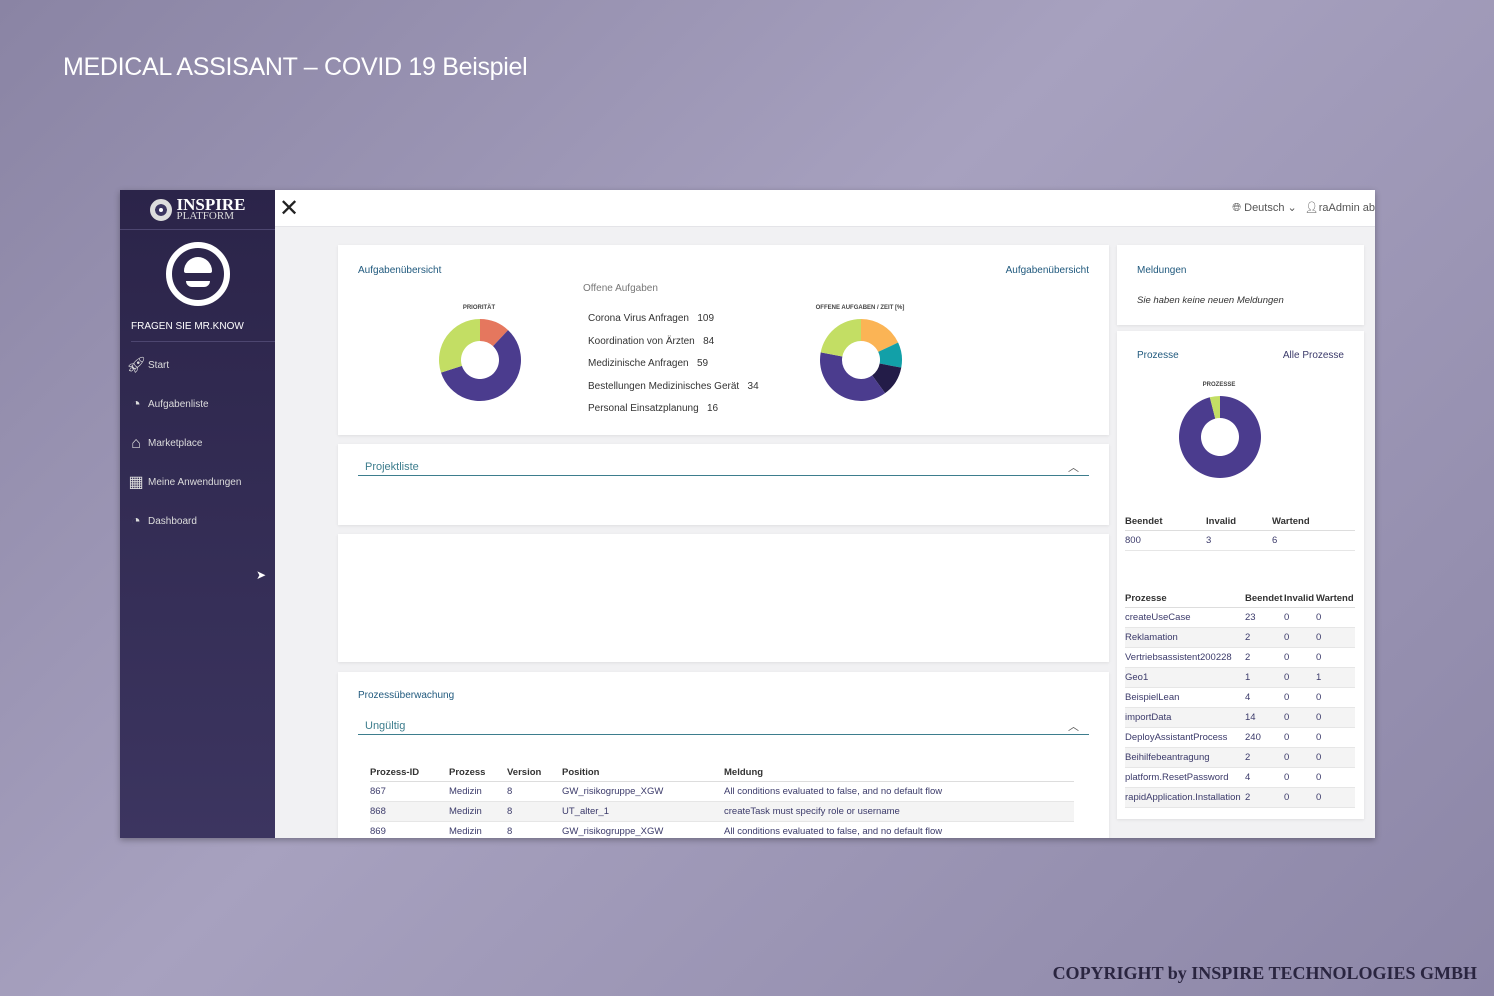 This screenshot has width=1494, height=996. What do you see at coordinates (197, 365) in the screenshot?
I see `sidebar-item-start: 🚀︎ Start` at bounding box center [197, 365].